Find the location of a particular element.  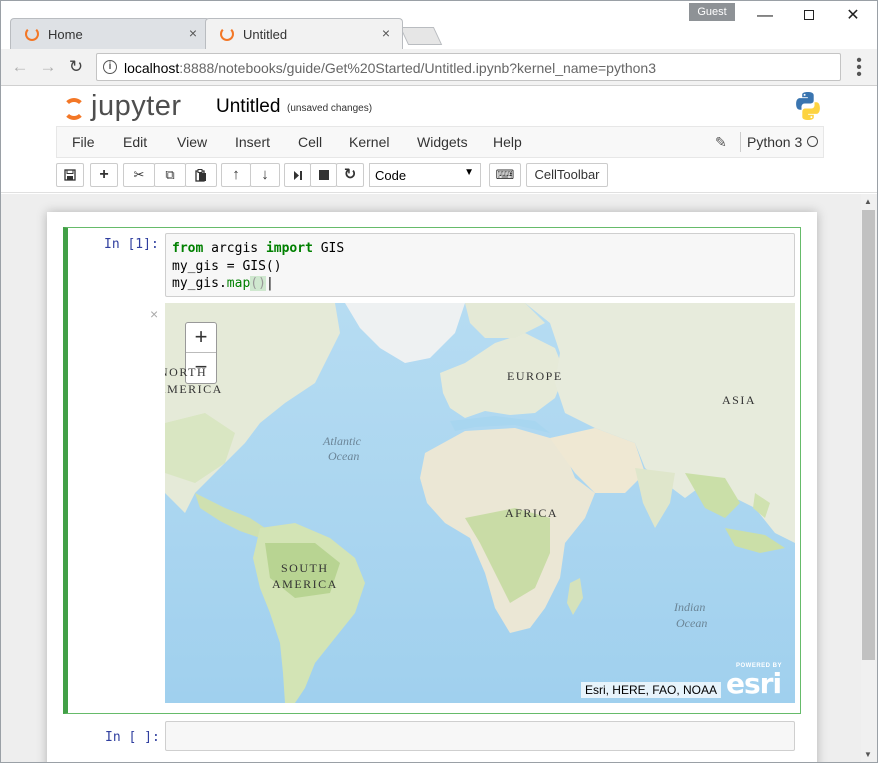

menu-widgets: Widgets is located at coordinates (442, 142).